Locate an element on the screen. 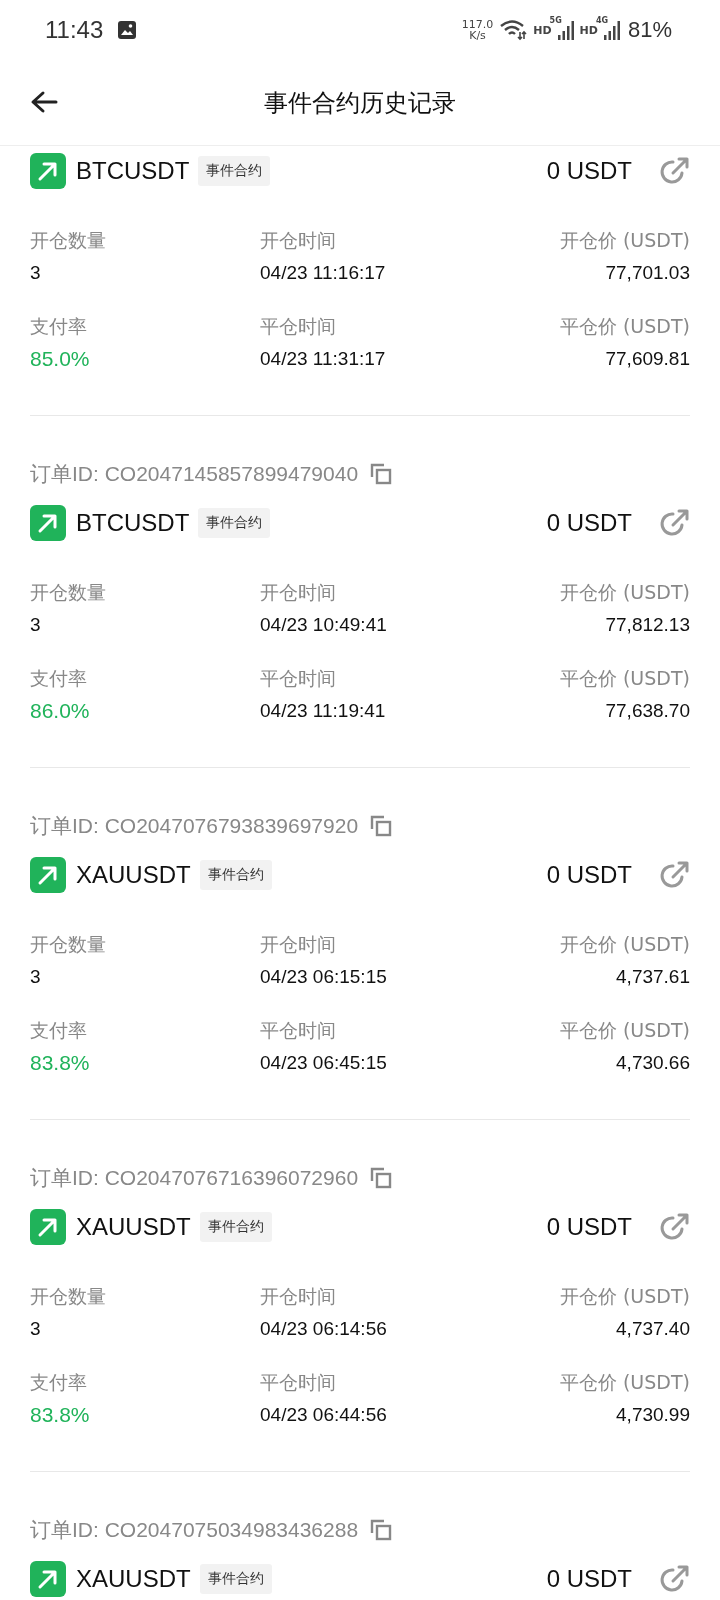 Image resolution: width=720 pixels, height=1600 pixels. field-value: 77,701.03 is located at coordinates (647, 273).